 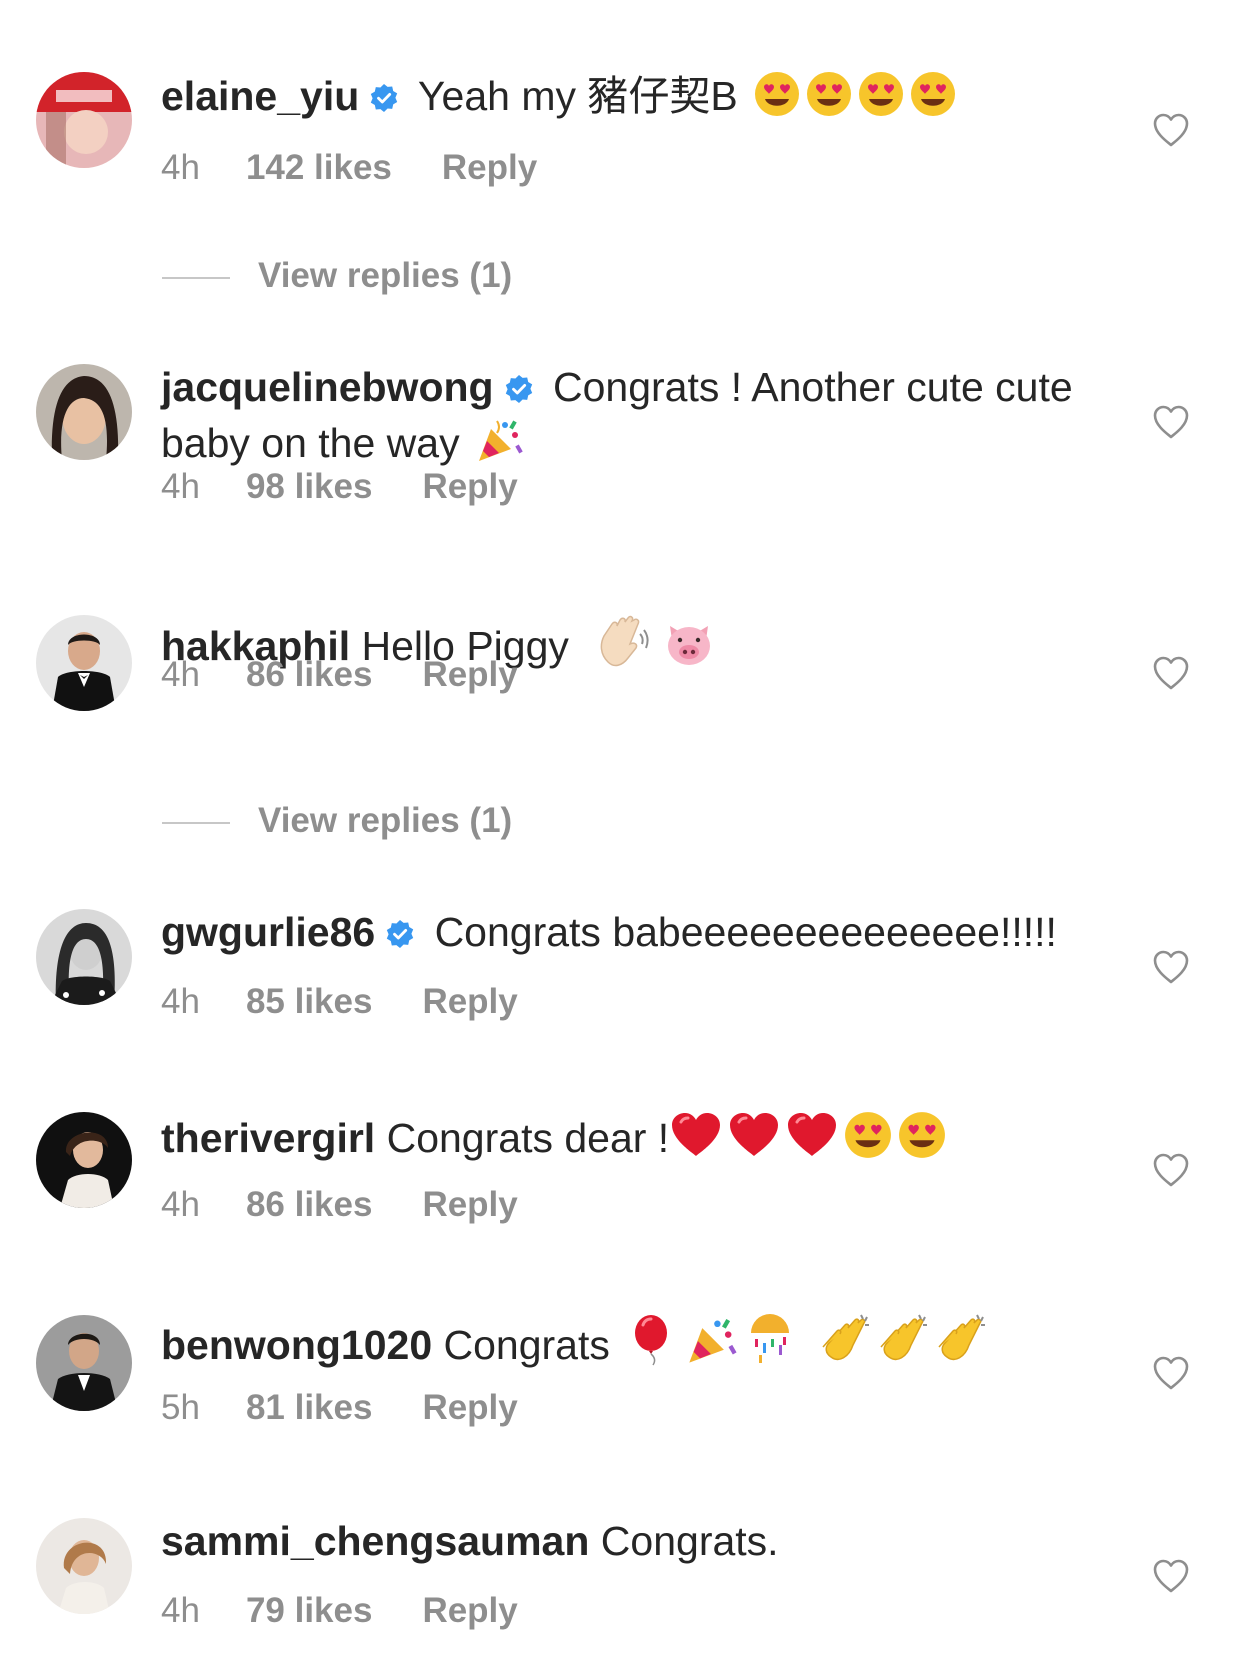 I want to click on likes-count: 85 likes, so click(x=309, y=1002).